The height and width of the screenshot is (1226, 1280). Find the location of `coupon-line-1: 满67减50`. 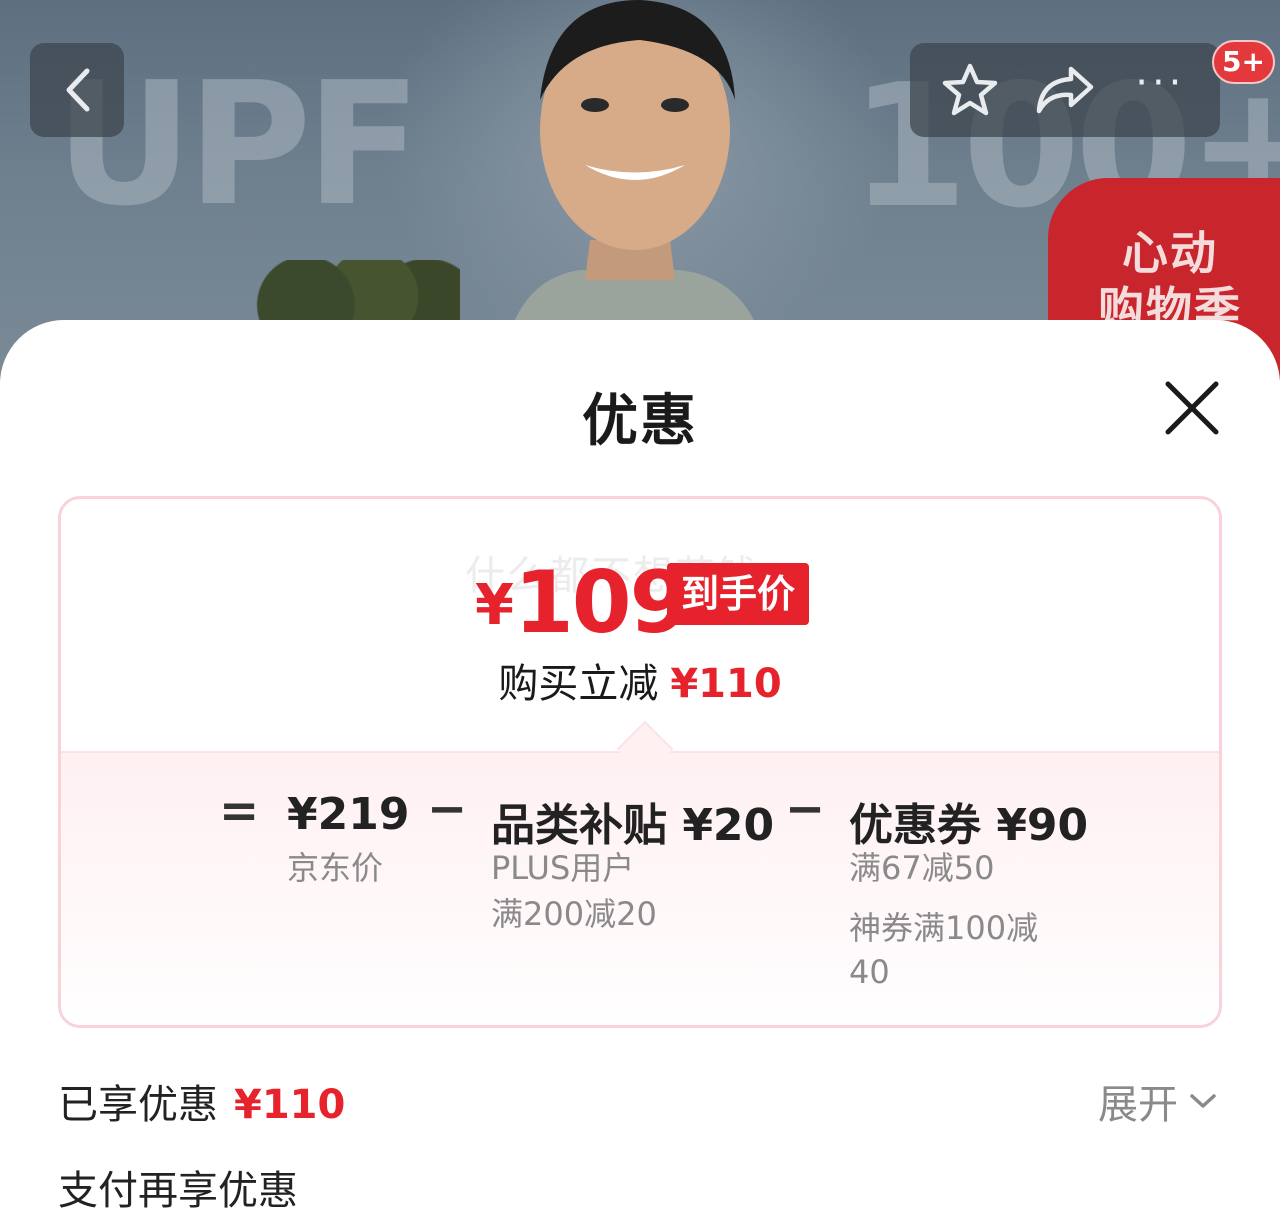

coupon-line-1: 满67减50 is located at coordinates (922, 868).